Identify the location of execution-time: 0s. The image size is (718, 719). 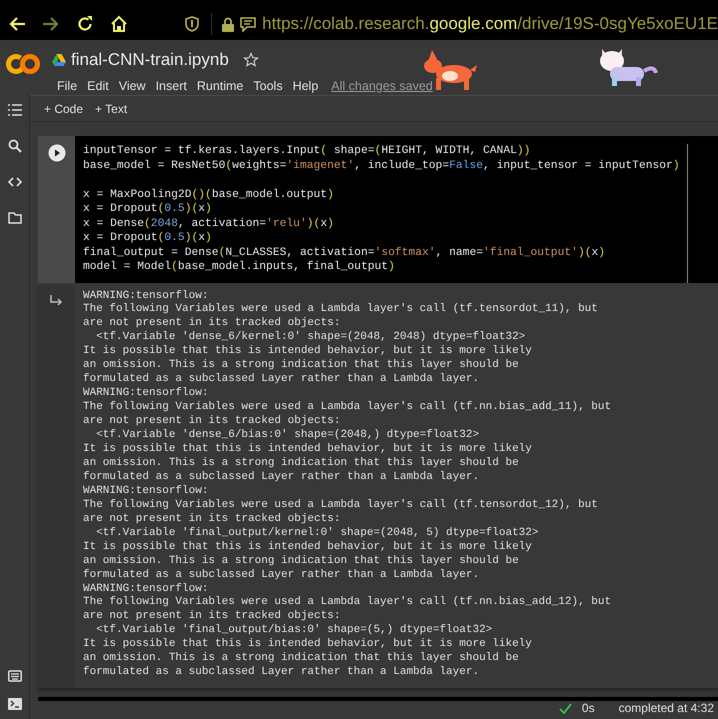
(588, 708).